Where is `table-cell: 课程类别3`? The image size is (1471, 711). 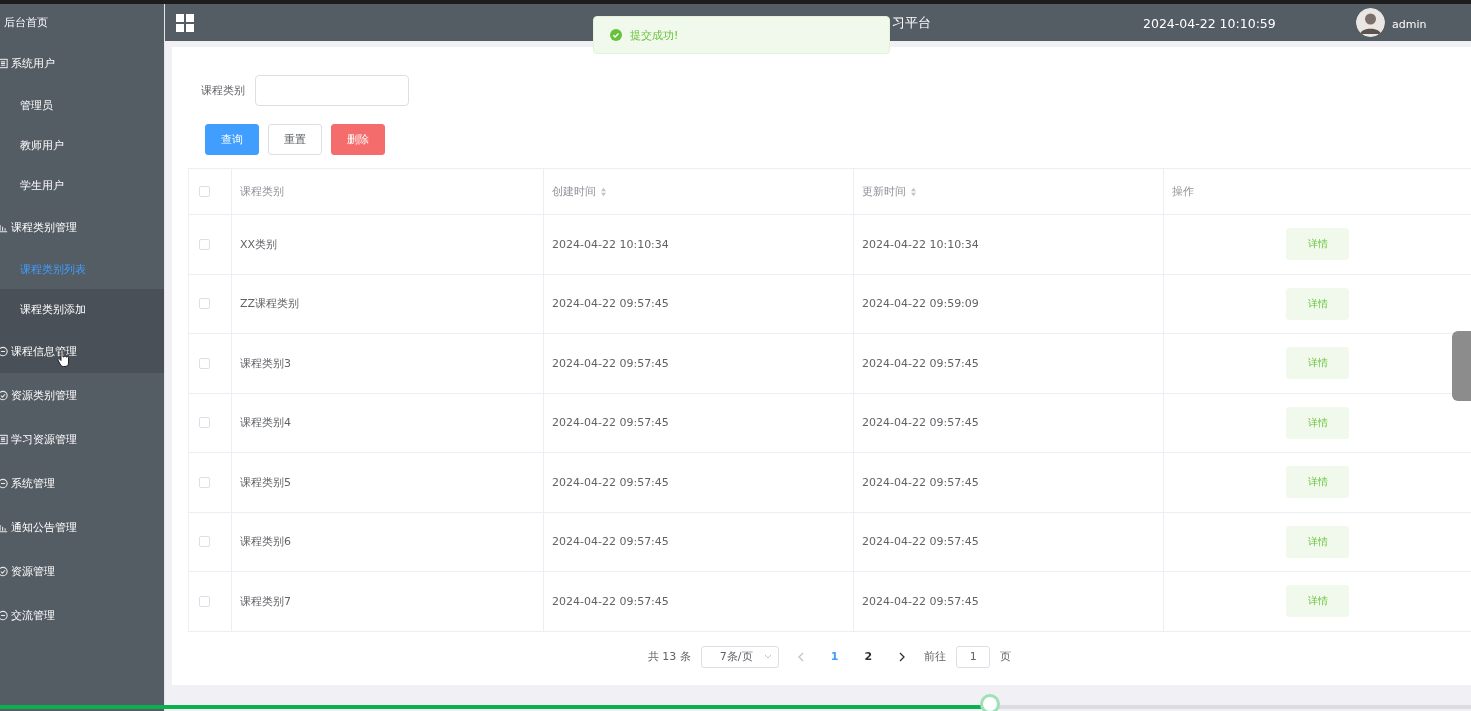
table-cell: 课程类别3 is located at coordinates (265, 363).